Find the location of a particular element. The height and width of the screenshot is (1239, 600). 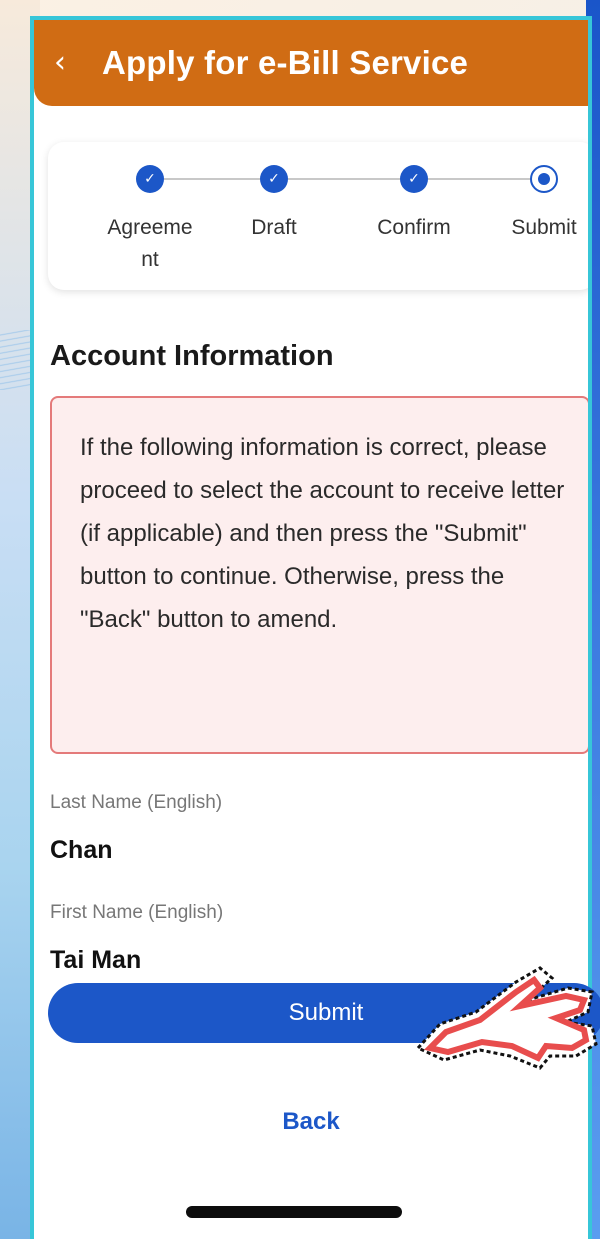

step-submit-current-icon is located at coordinates (544, 179).